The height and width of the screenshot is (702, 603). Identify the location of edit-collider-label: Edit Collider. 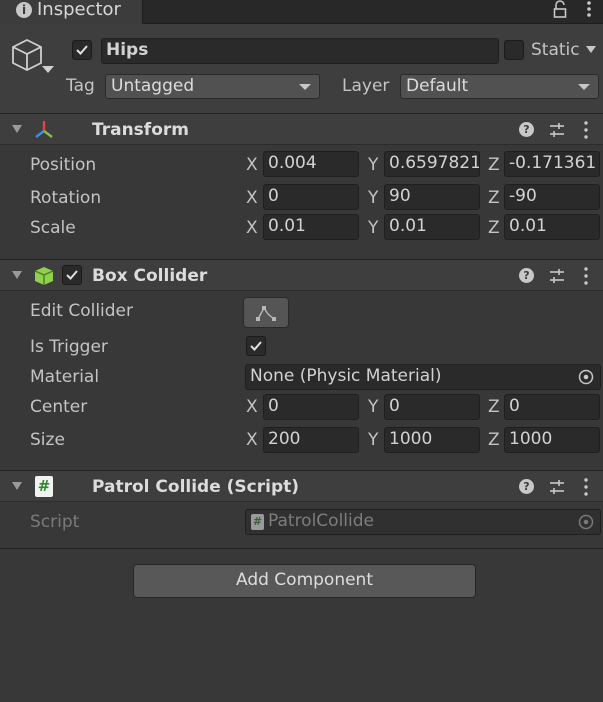
(82, 311).